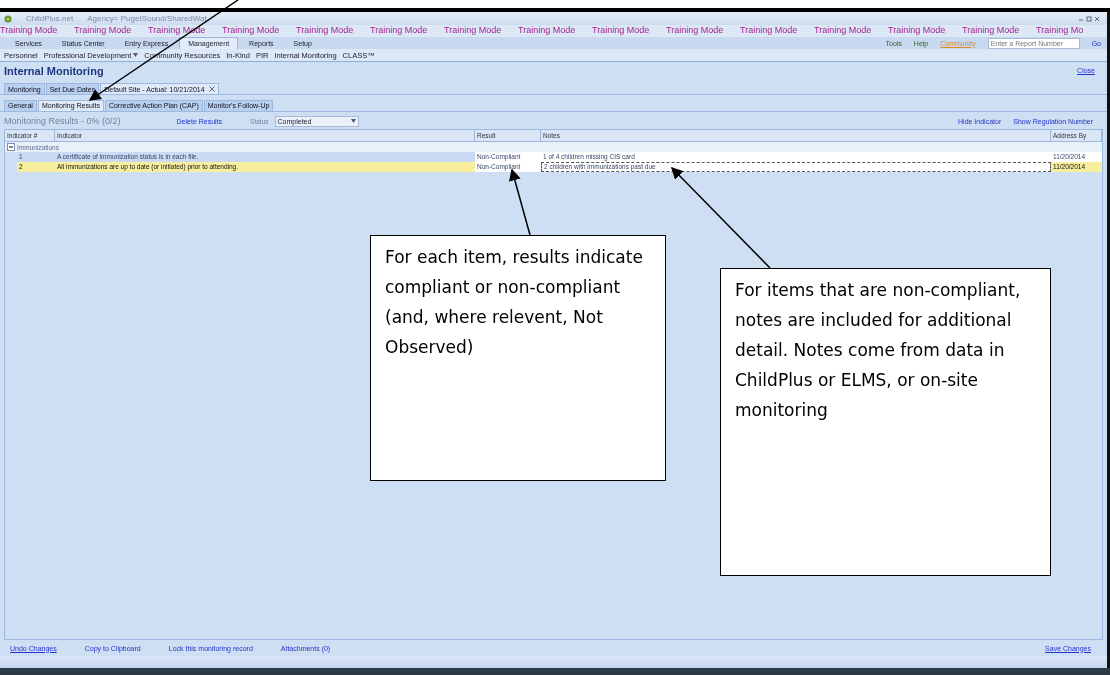 Image resolution: width=1110 pixels, height=675 pixels. I want to click on window-controls-icon, so click(1090, 18).